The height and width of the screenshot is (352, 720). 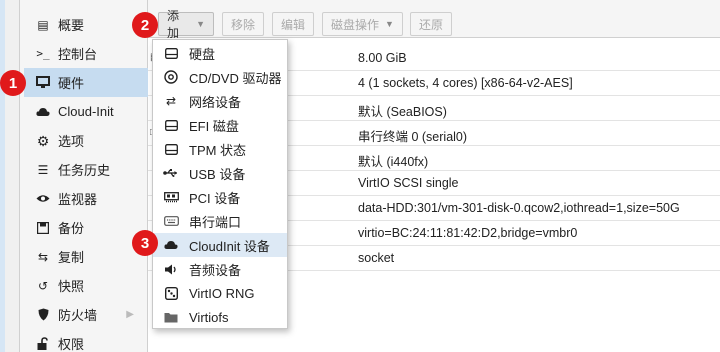 I want to click on eye-icon, so click(x=43, y=199).